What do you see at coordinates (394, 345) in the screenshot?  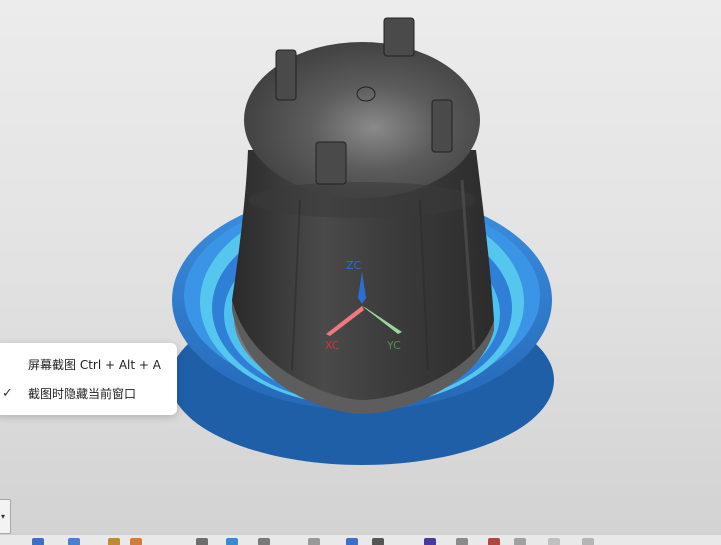 I see `yc-axis-label: YC` at bounding box center [394, 345].